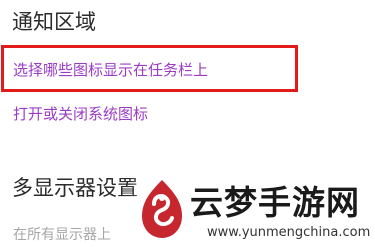 The height and width of the screenshot is (247, 375). I want to click on yunmeng-logo-icon, so click(162, 209).